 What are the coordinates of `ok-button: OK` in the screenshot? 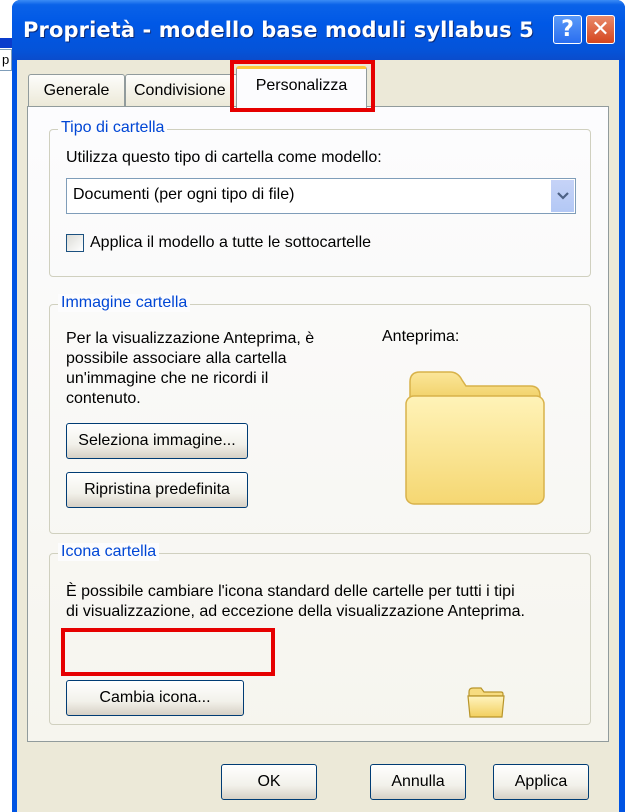 It's located at (269, 782).